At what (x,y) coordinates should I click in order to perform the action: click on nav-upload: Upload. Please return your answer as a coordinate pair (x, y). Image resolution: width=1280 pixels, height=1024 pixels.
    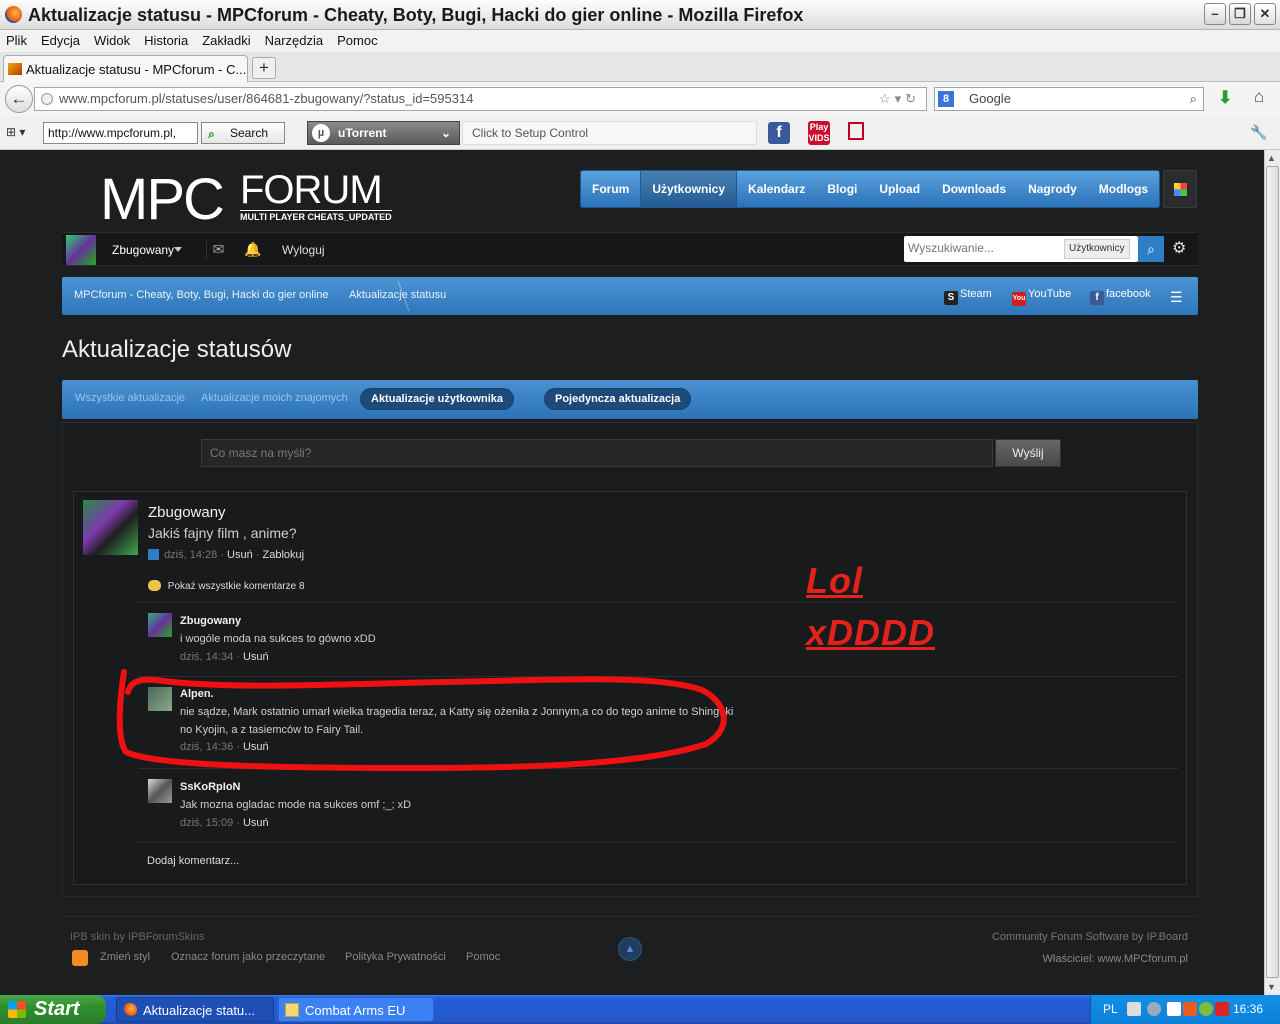
    Looking at the image, I should click on (899, 189).